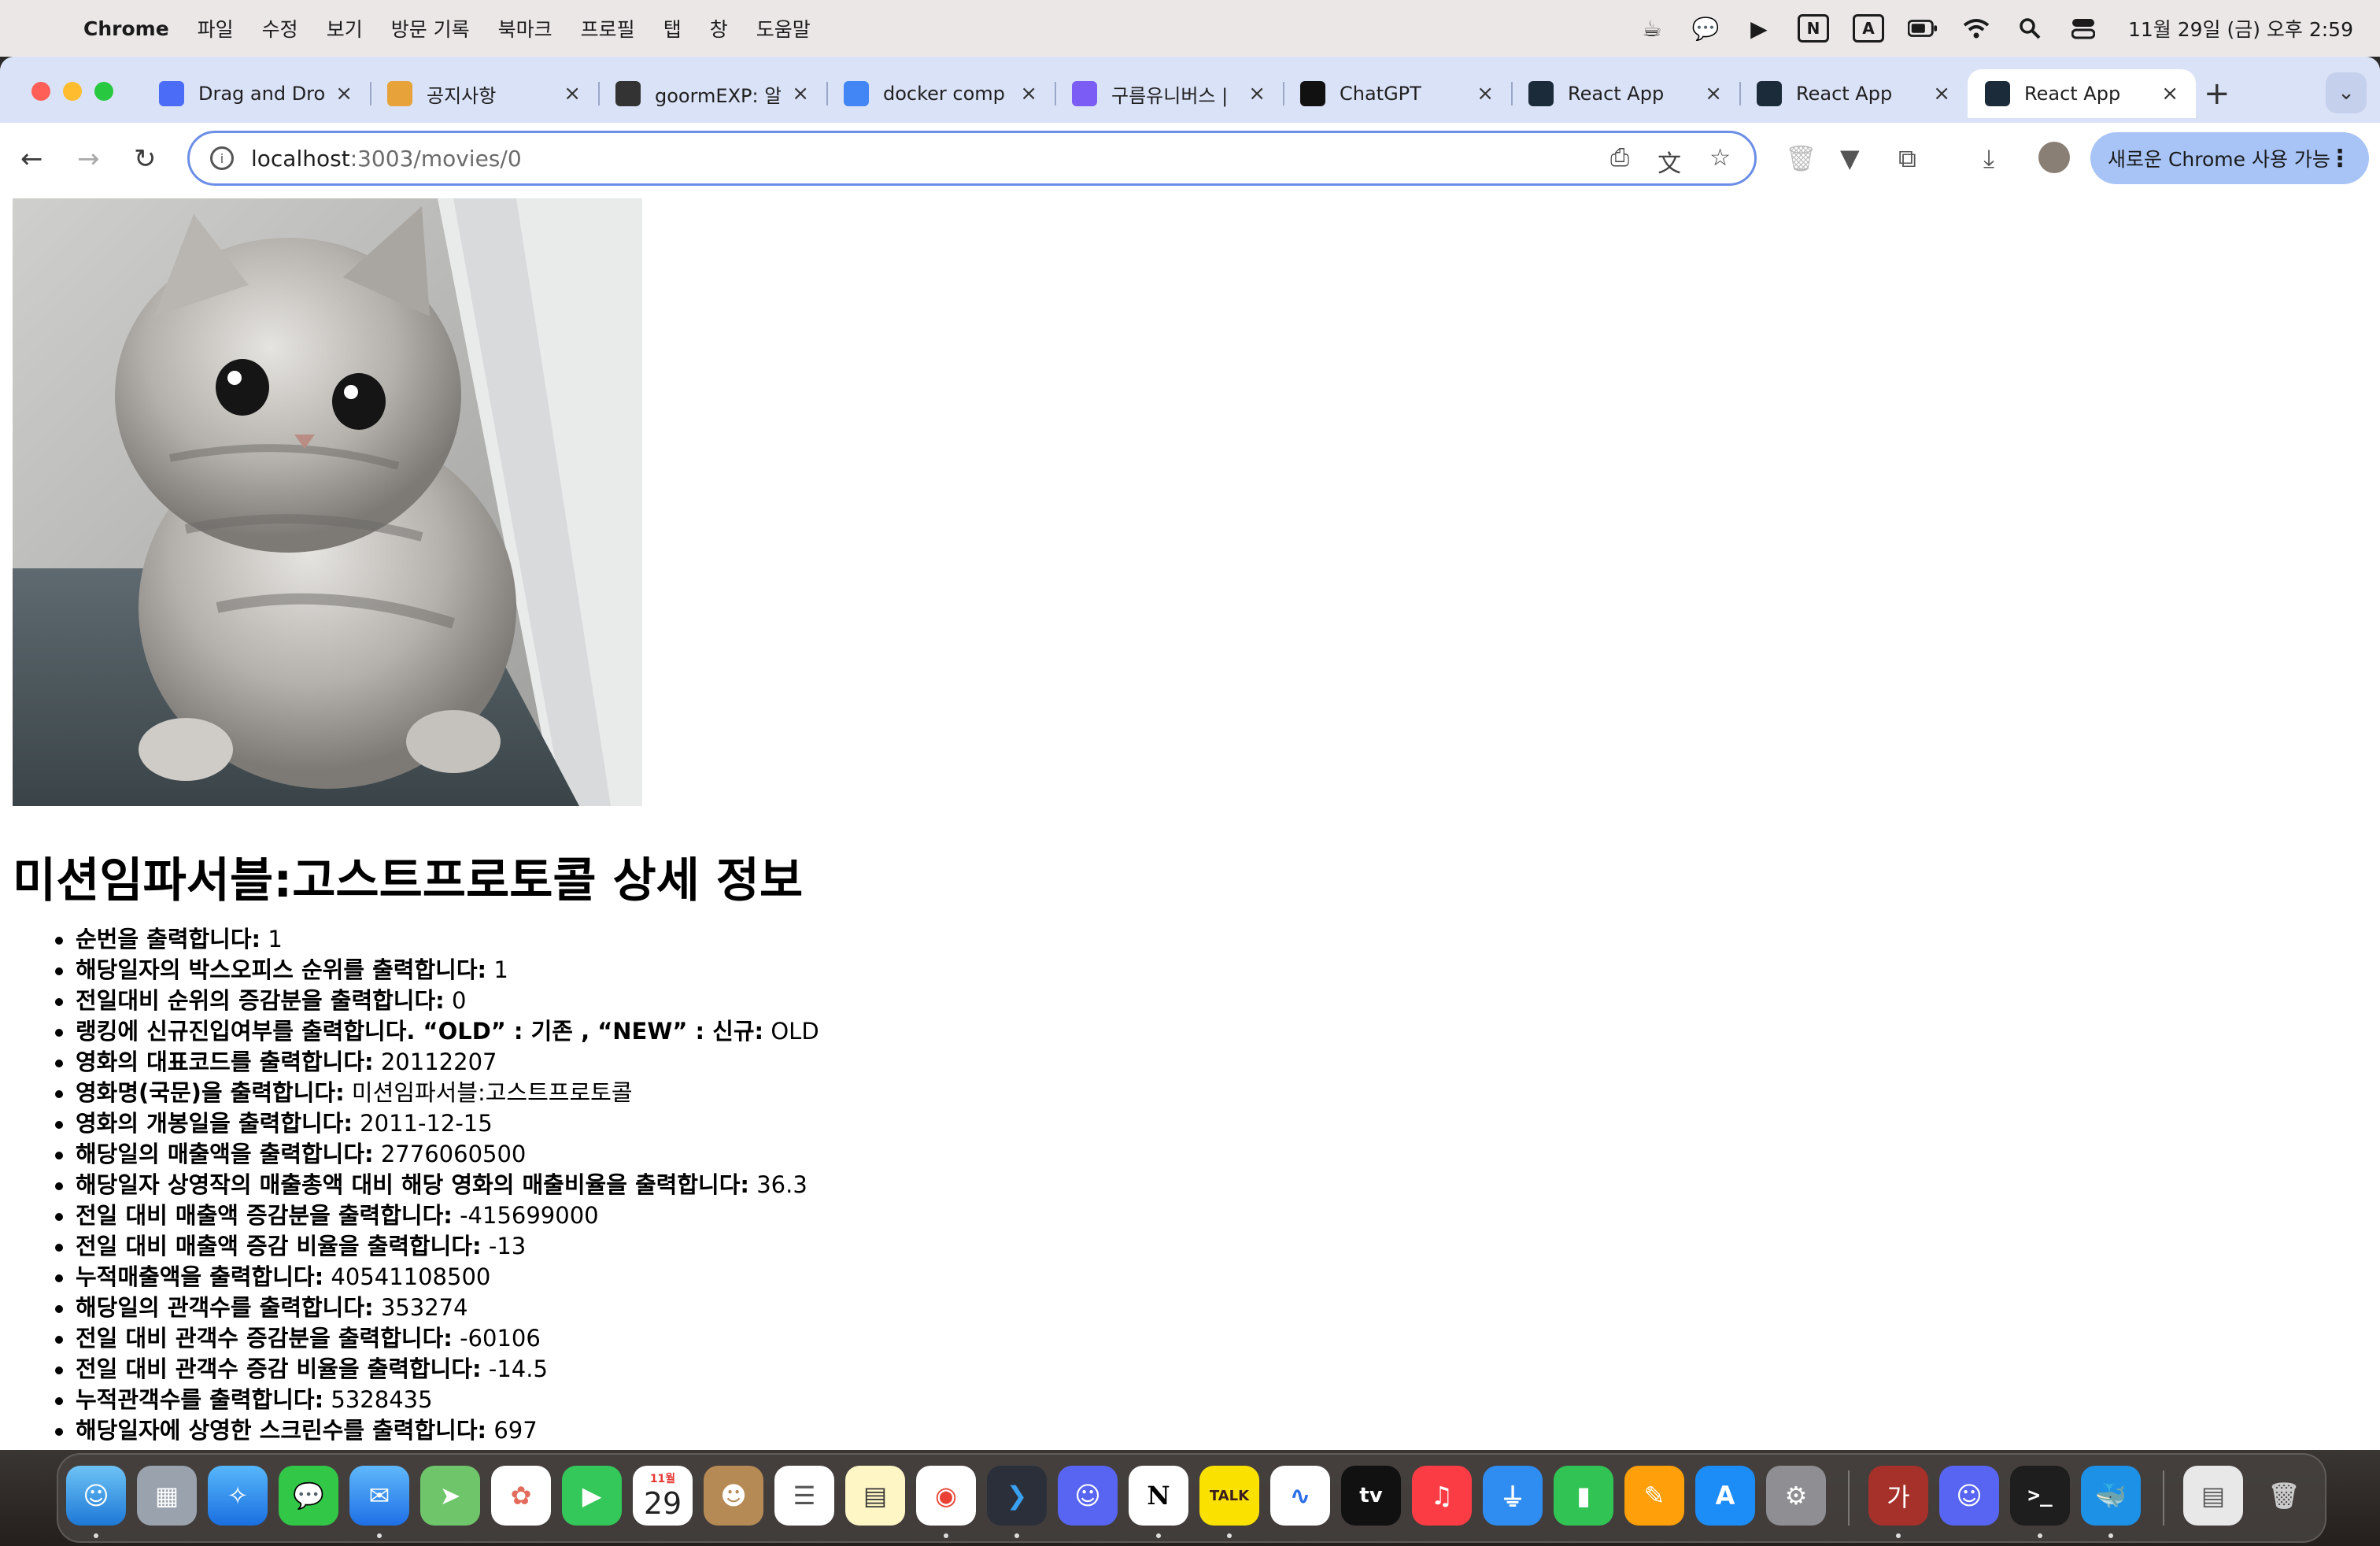 The image size is (2380, 1546). I want to click on menubar-clock: 11월 29일 (금) 오후 2:59, so click(2240, 28).